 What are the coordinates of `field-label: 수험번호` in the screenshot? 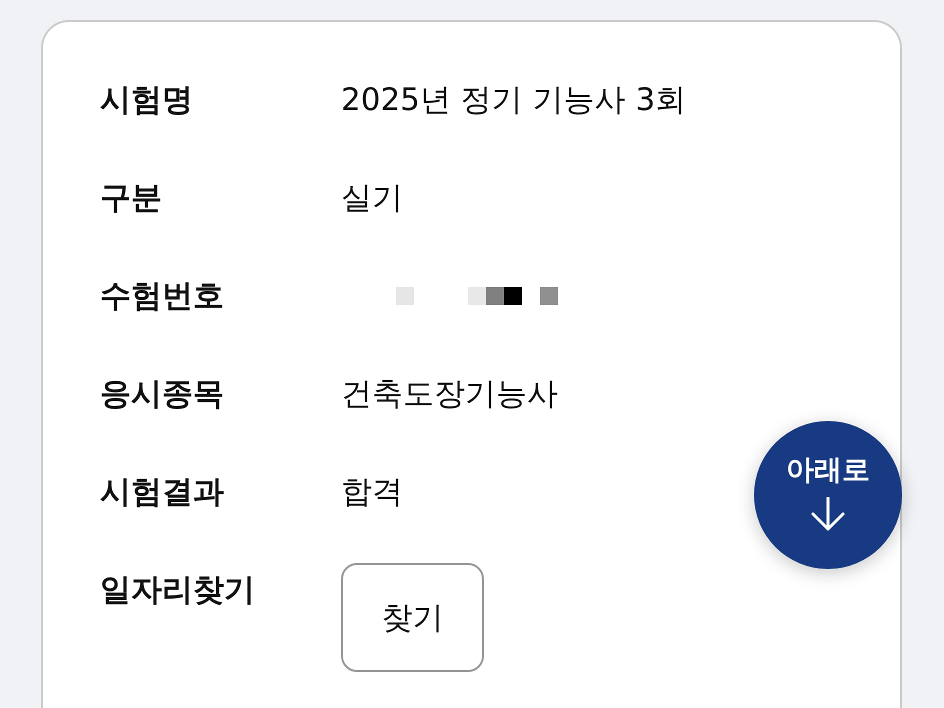 It's located at (162, 296).